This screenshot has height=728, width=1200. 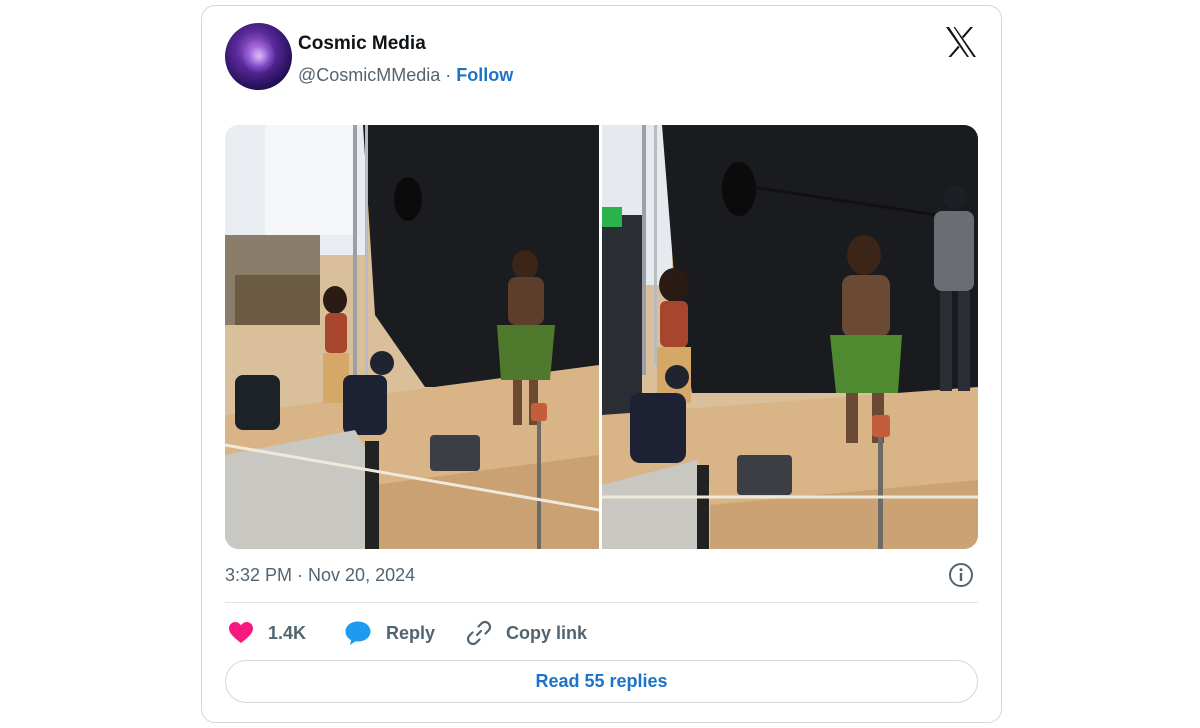 I want to click on follow-link: Follow, so click(x=484, y=75).